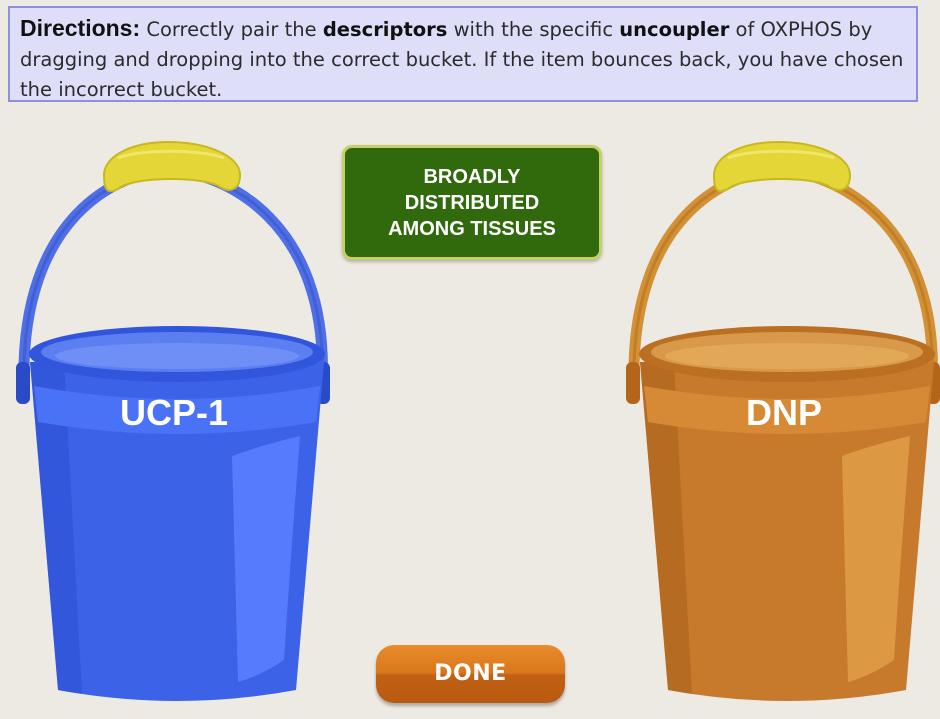 This screenshot has height=719, width=940. I want to click on descriptor-line-3: AMONG TISSUES, so click(472, 228).